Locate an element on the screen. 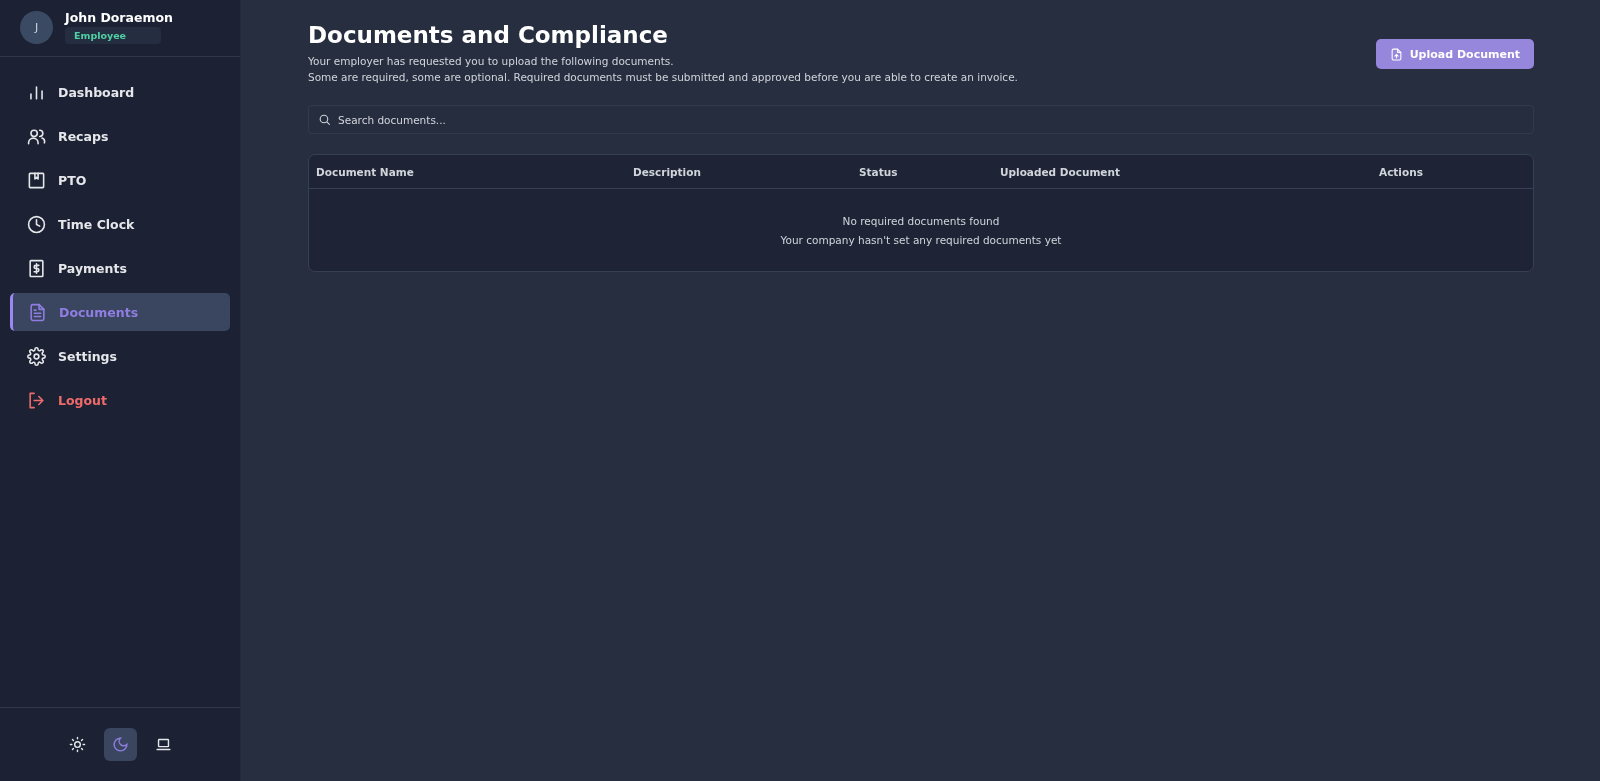 Image resolution: width=1600 pixels, height=781 pixels. file-upload-icon is located at coordinates (1396, 54).